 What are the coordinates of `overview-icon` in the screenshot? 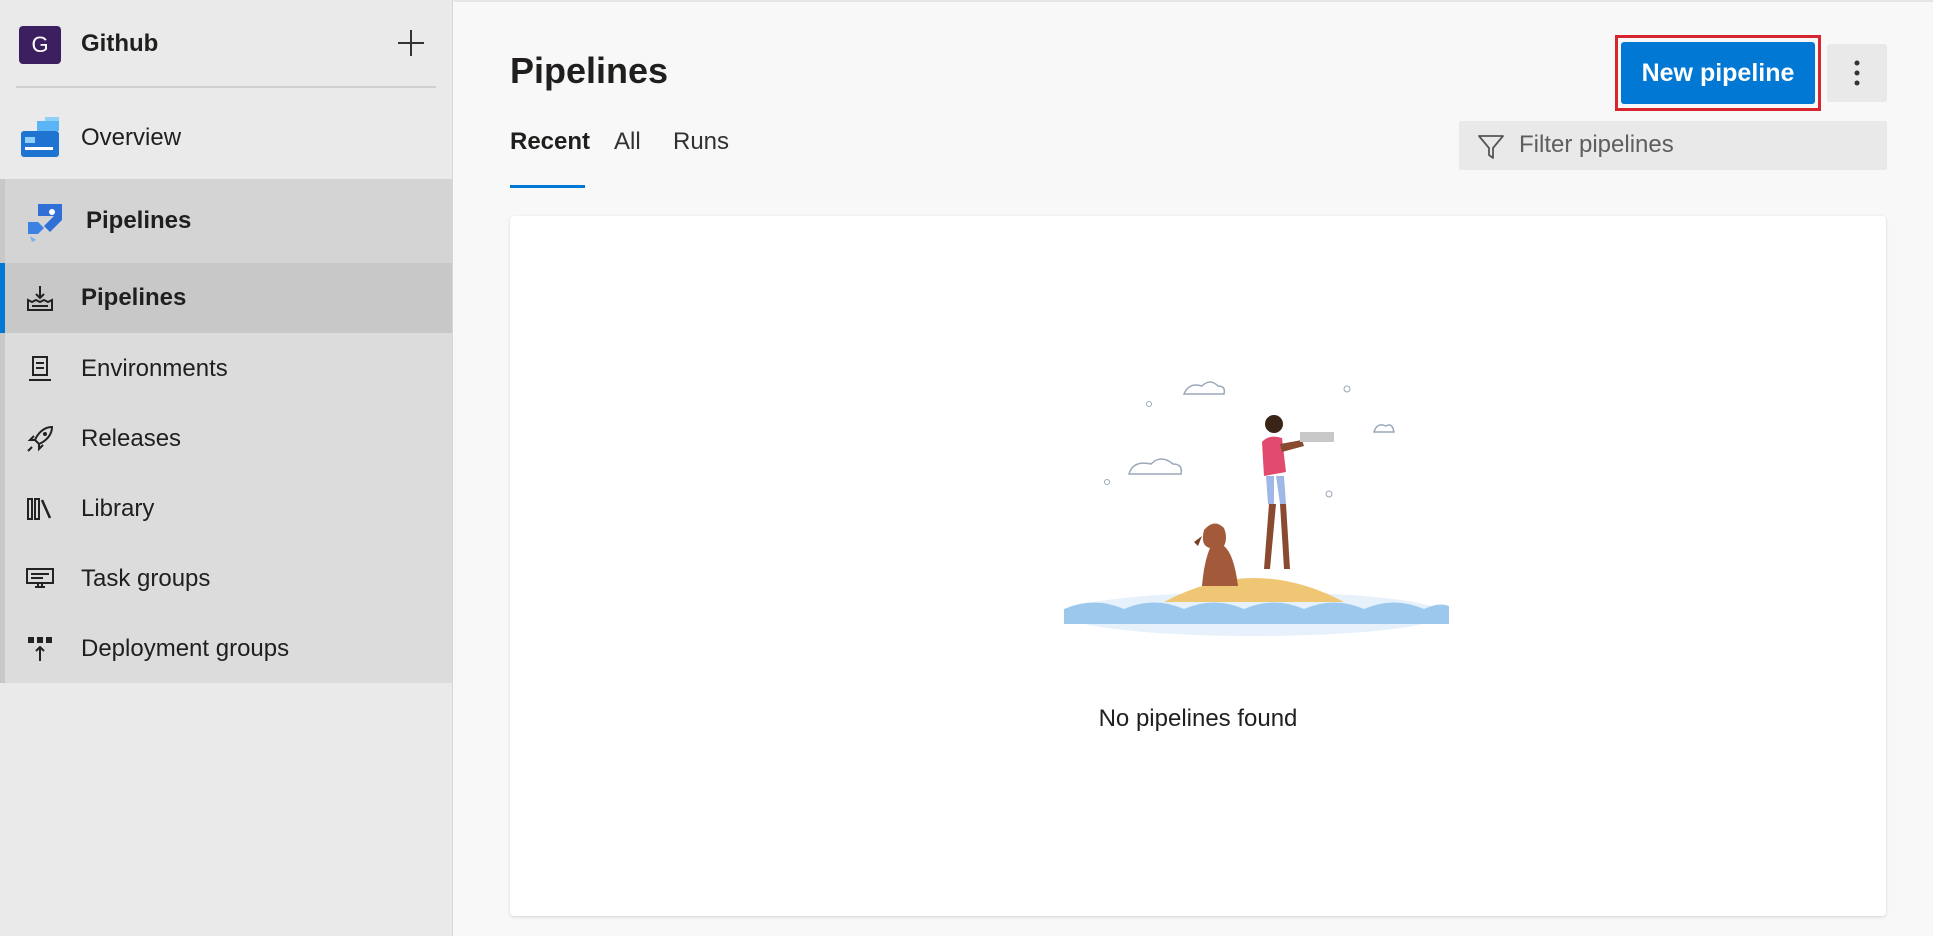 It's located at (40, 138).